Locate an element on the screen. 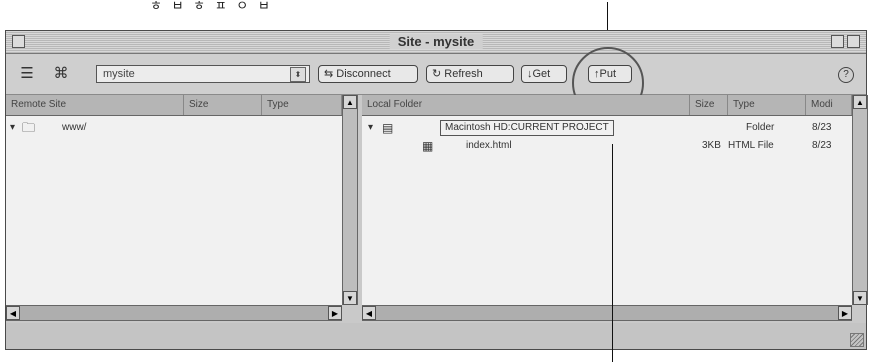 The image size is (870, 362). window-title: Site - mysite is located at coordinates (436, 41).